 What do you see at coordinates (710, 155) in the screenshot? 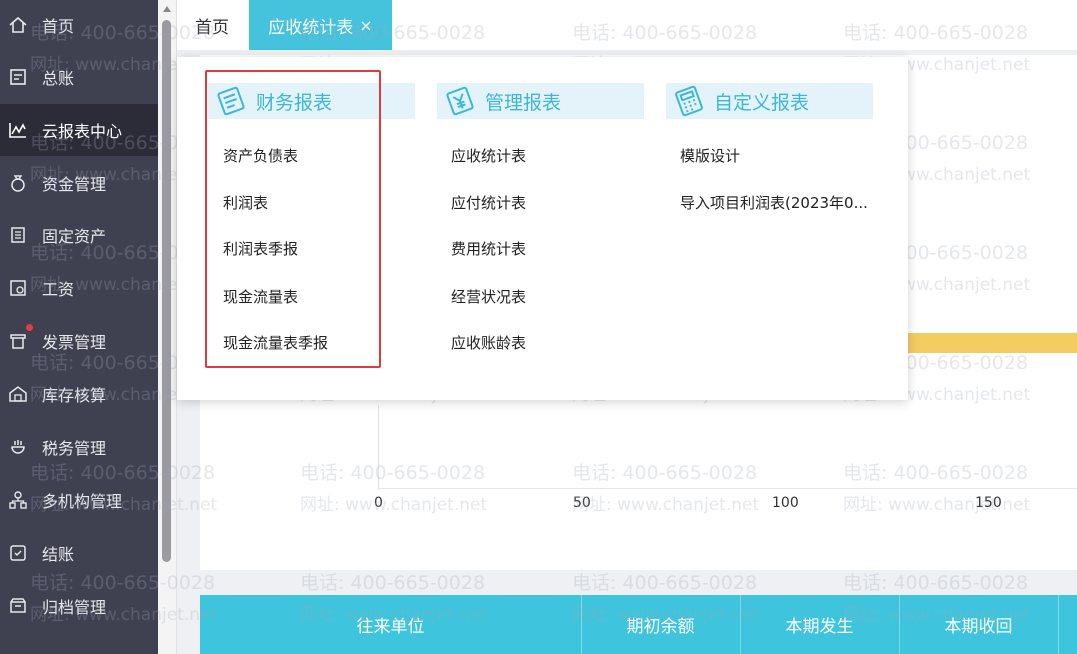
I see `menu-item-template-design: 模版设计` at bounding box center [710, 155].